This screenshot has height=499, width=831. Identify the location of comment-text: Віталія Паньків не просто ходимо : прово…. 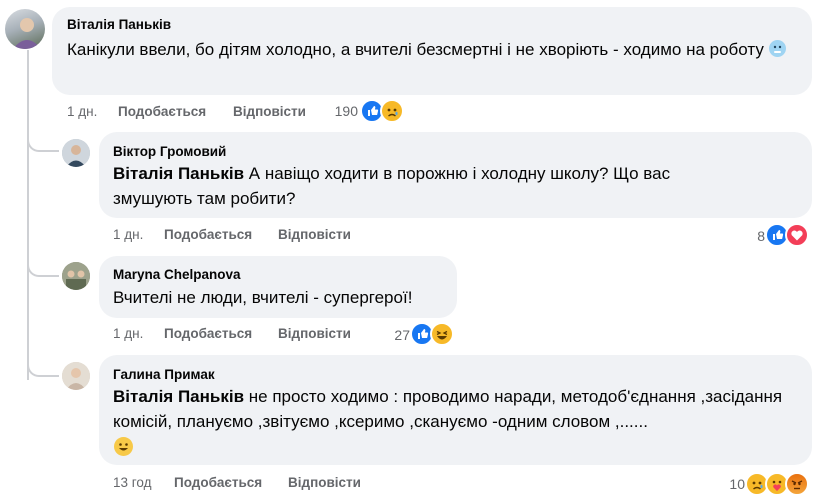
(453, 409).